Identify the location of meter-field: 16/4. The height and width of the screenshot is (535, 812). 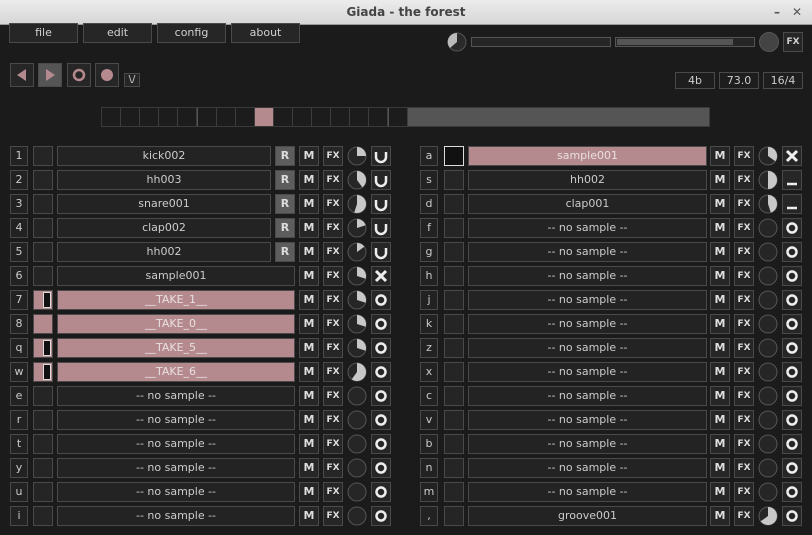
(783, 80).